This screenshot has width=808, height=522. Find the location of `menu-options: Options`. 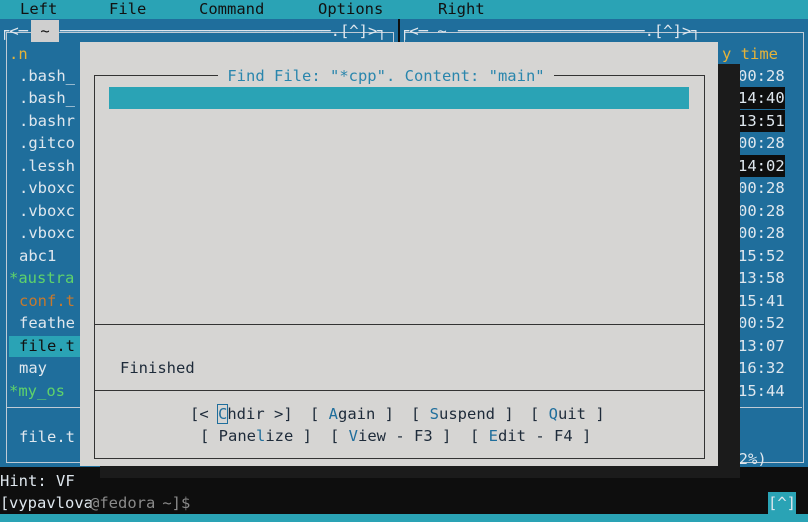

menu-options: Options is located at coordinates (350, 10).